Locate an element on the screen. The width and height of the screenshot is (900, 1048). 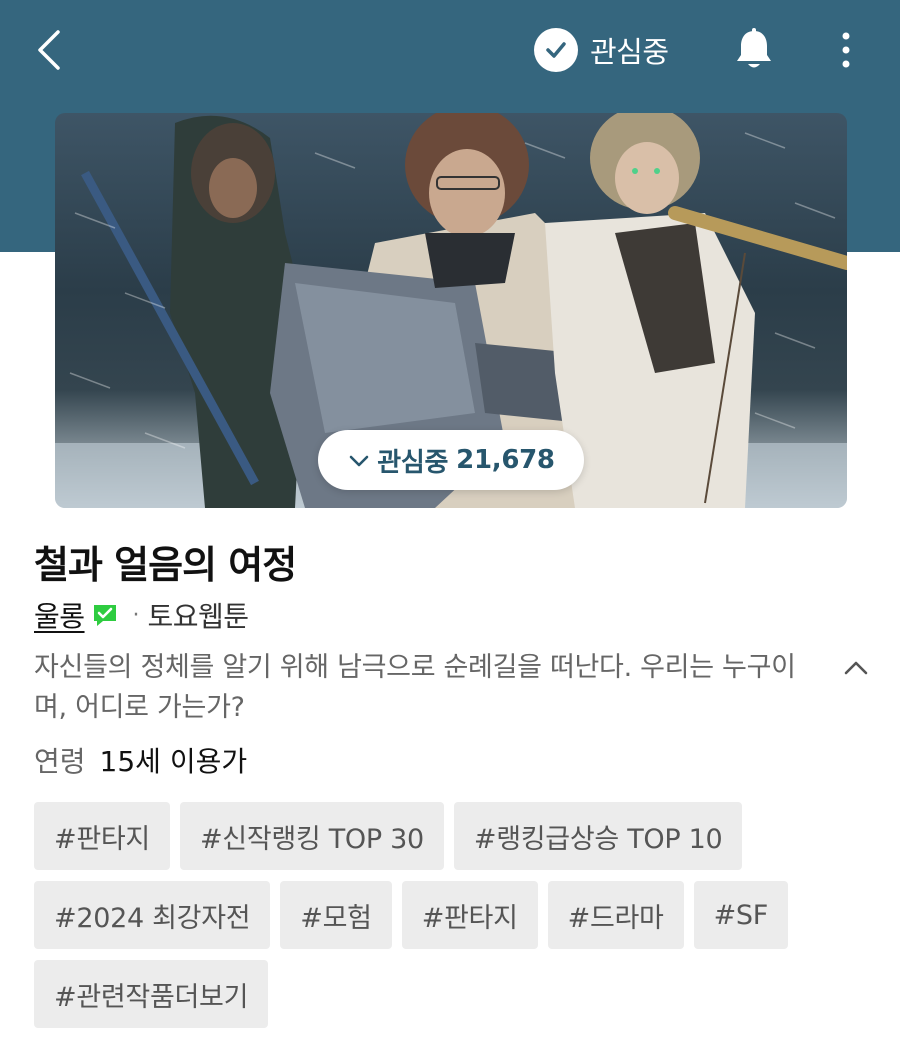
author-meta-row: 울롱 · 토요웹툰 is located at coordinates (141, 615).